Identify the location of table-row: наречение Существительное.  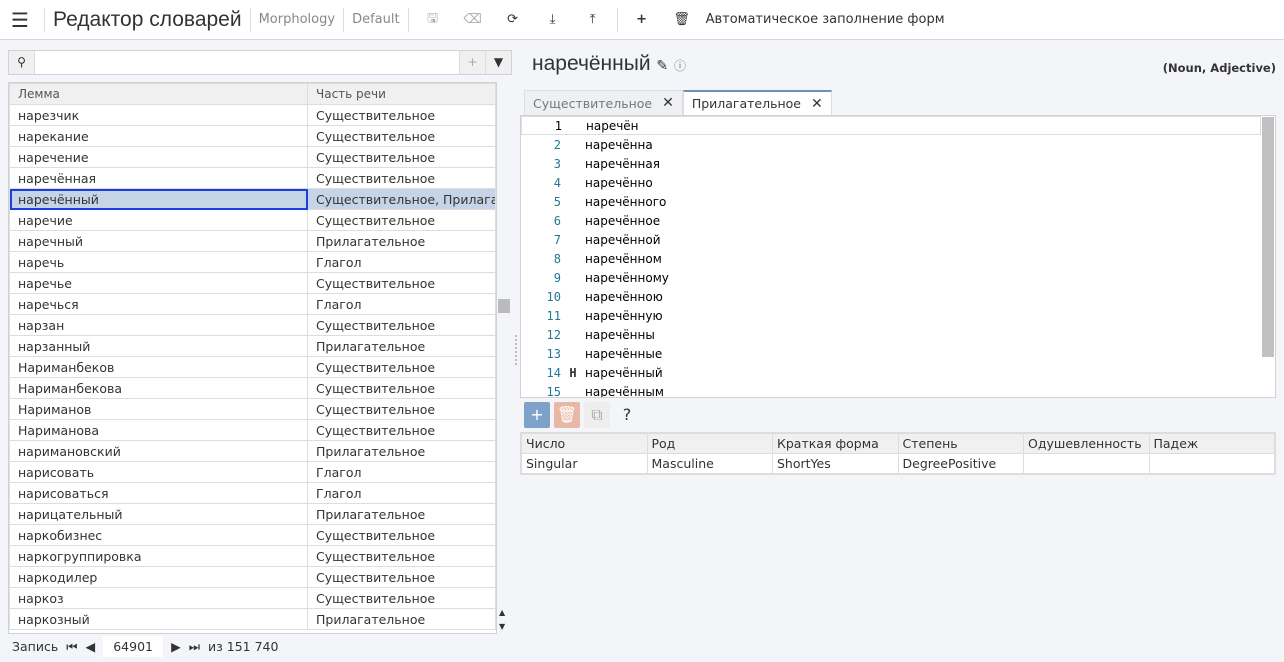
(252, 157).